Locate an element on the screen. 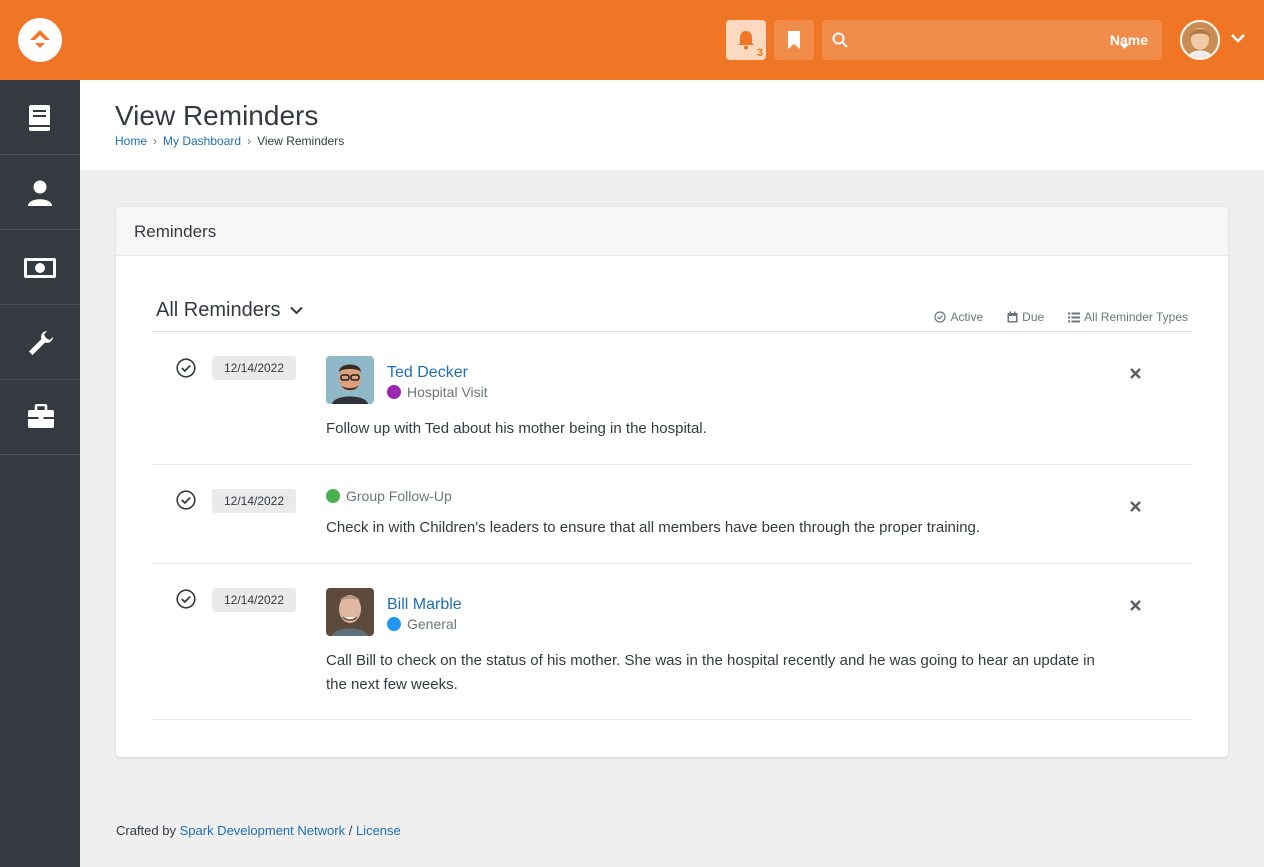 This screenshot has height=867, width=1264. list-icon is located at coordinates (1074, 317).